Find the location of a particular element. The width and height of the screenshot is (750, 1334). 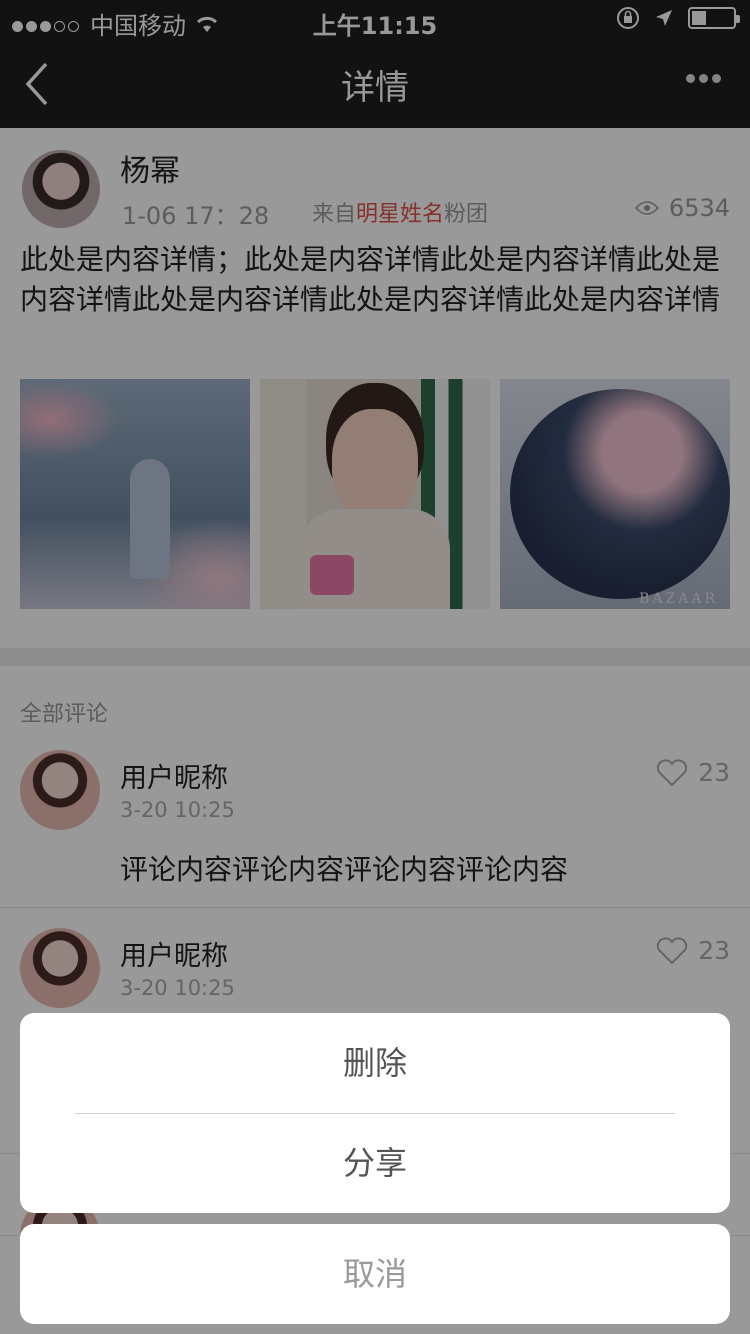

action-sheet: 删除 分享 is located at coordinates (375, 1113).